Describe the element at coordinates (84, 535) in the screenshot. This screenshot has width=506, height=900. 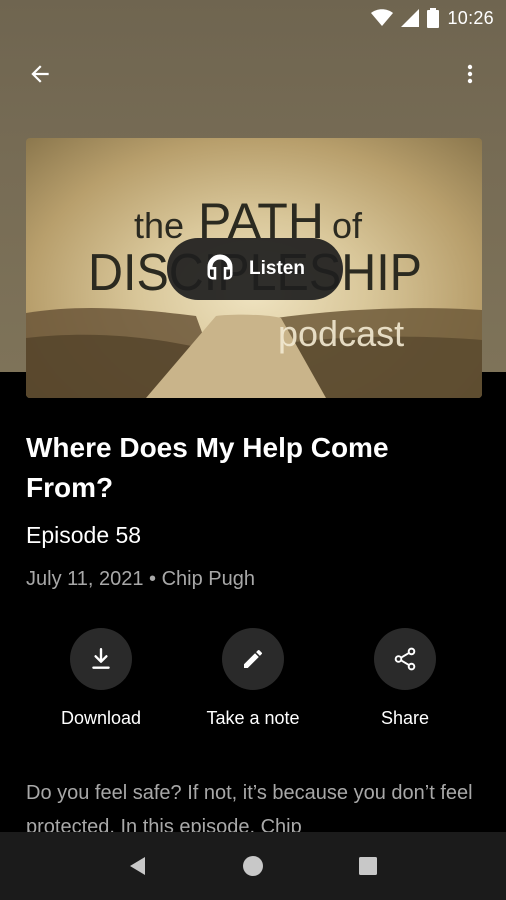
I see `episode-number: Episode 58` at that location.